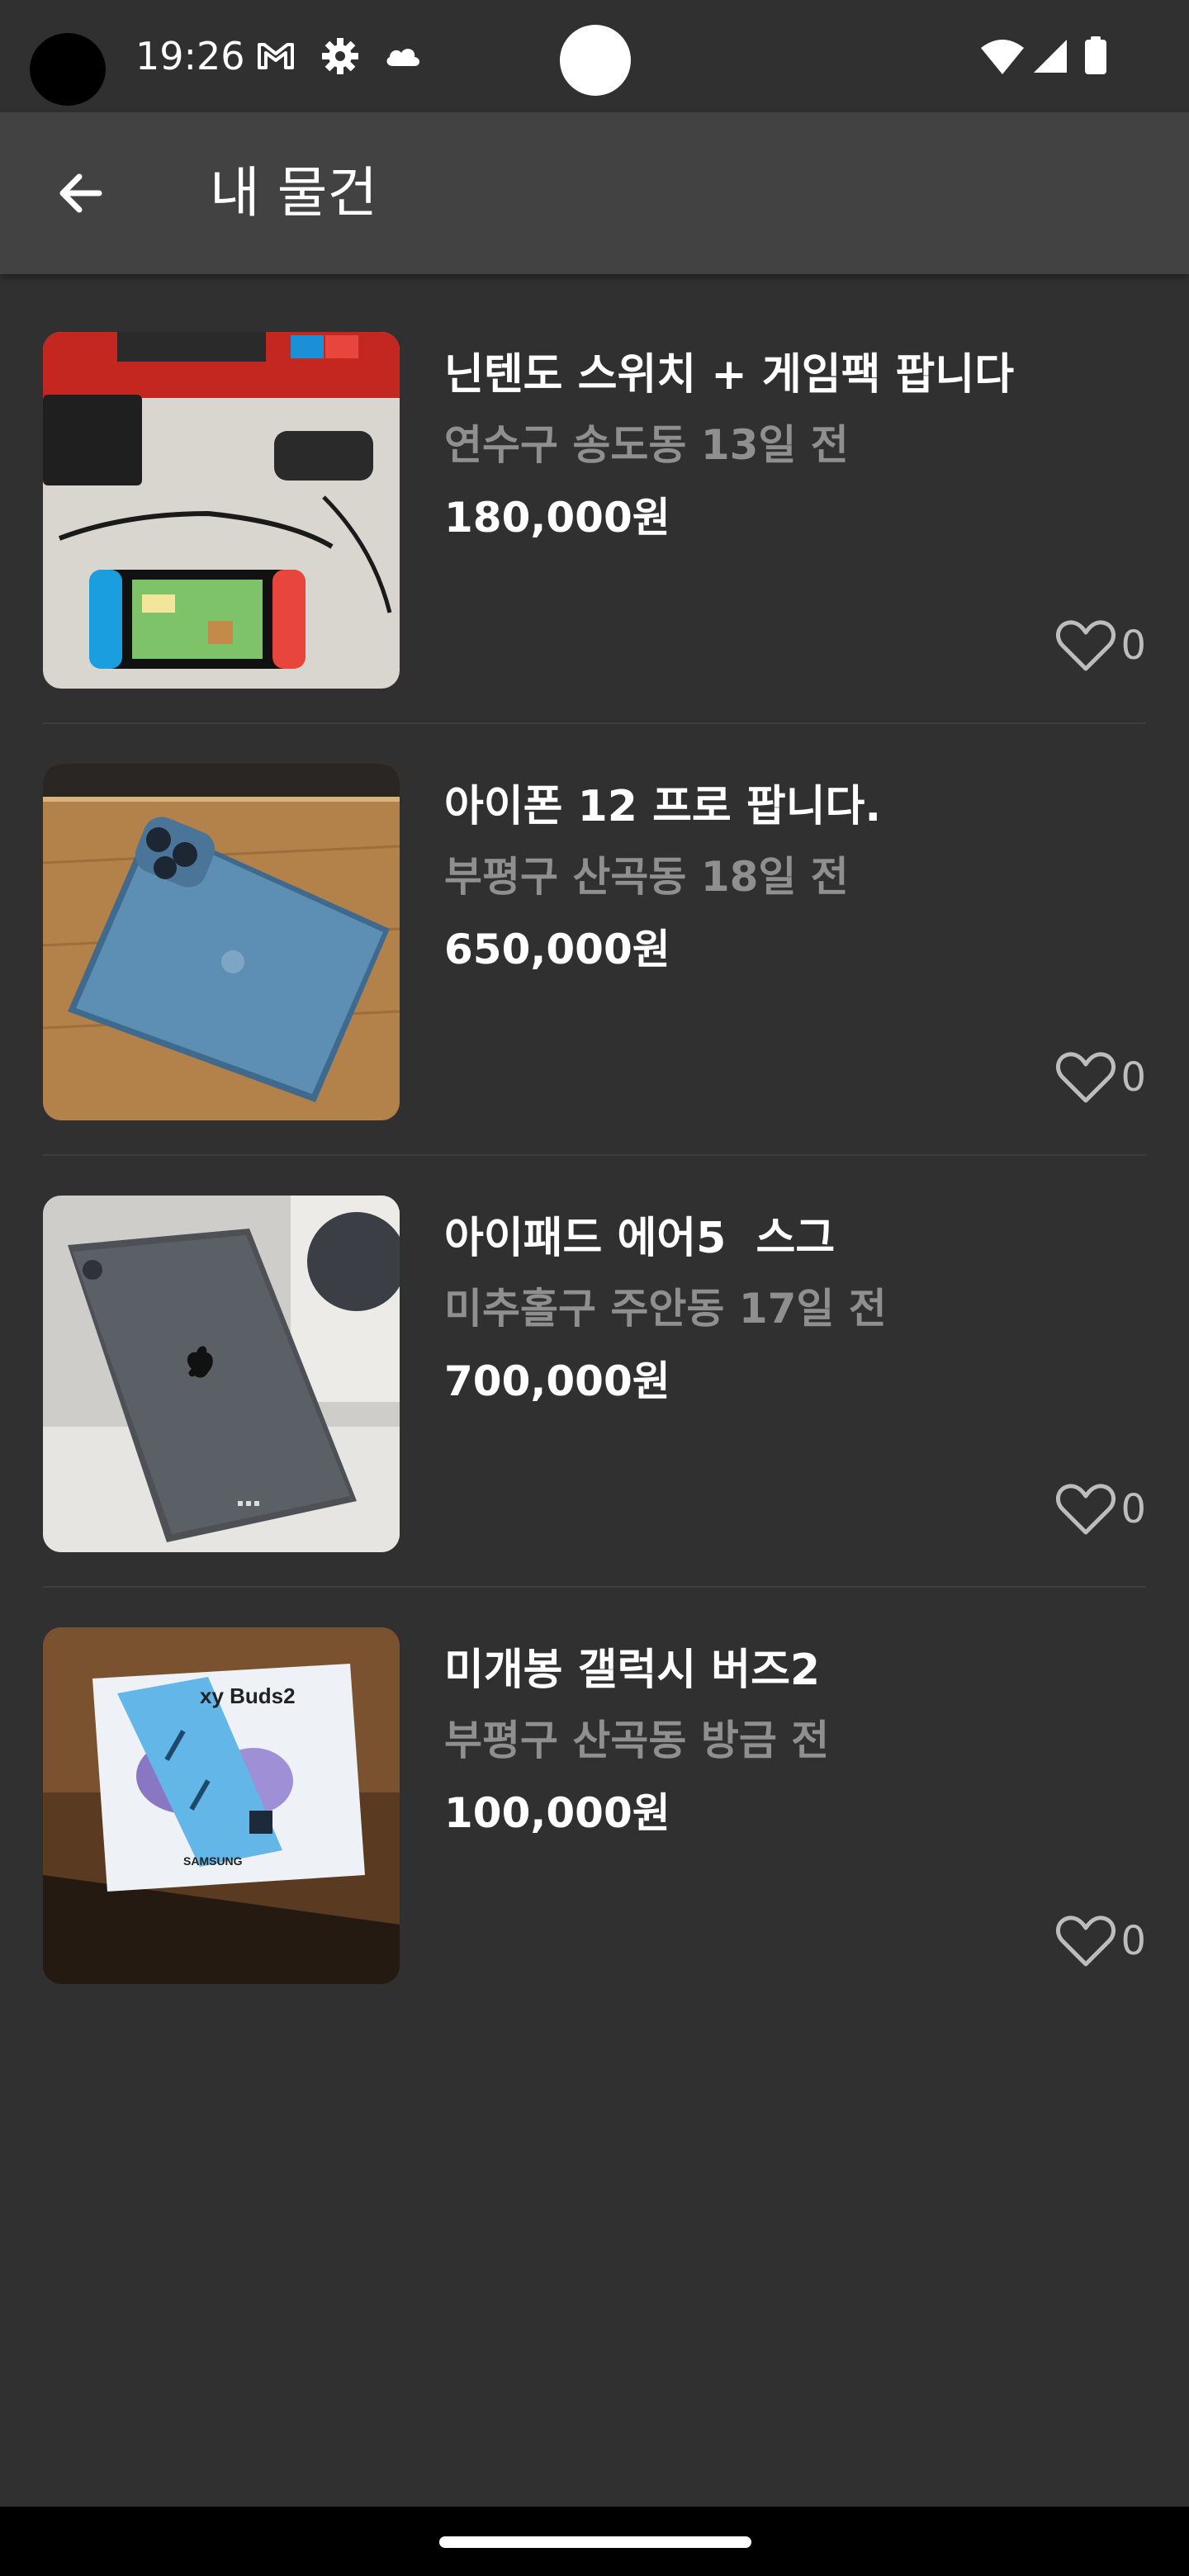 The height and width of the screenshot is (2576, 1189). What do you see at coordinates (557, 949) in the screenshot?
I see `item-price: 650,000원` at bounding box center [557, 949].